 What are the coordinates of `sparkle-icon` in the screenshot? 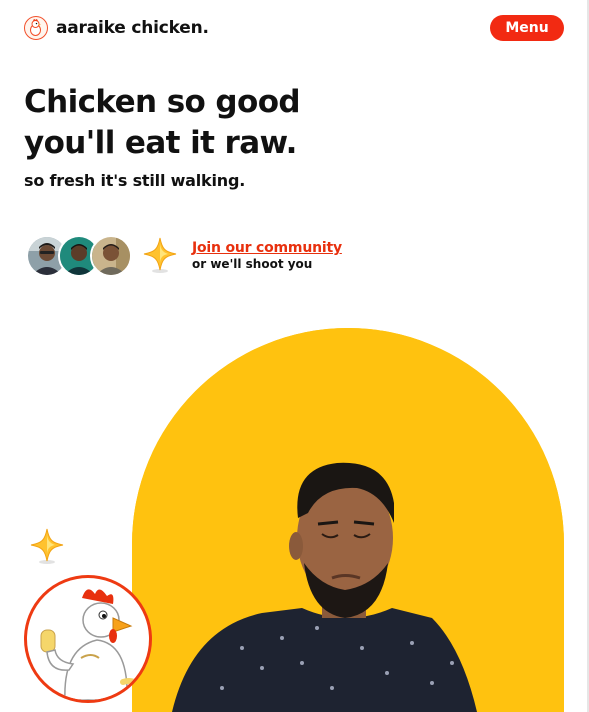 It's located at (160, 258).